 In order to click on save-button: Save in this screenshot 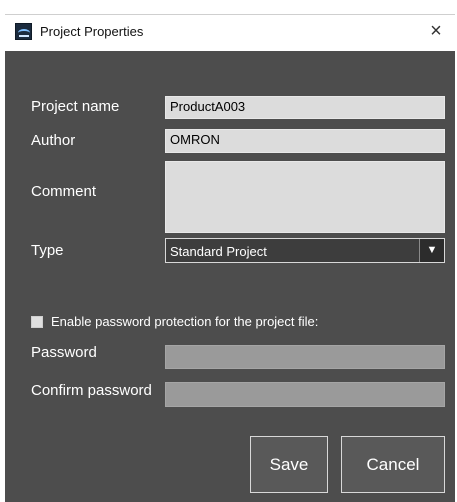, I will do `click(289, 464)`.